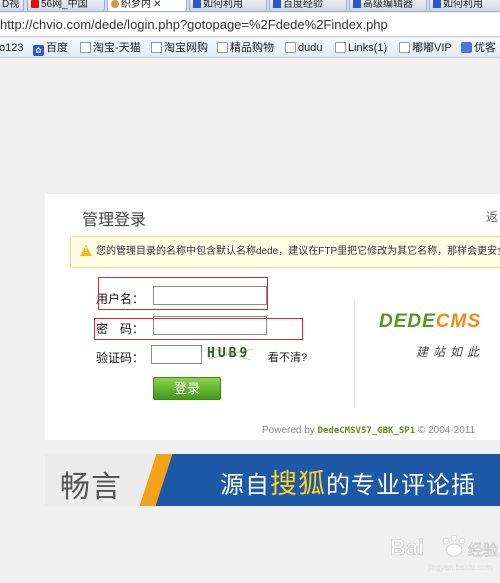  I want to click on bookmark-label: 淘宝-天猫, so click(117, 48).